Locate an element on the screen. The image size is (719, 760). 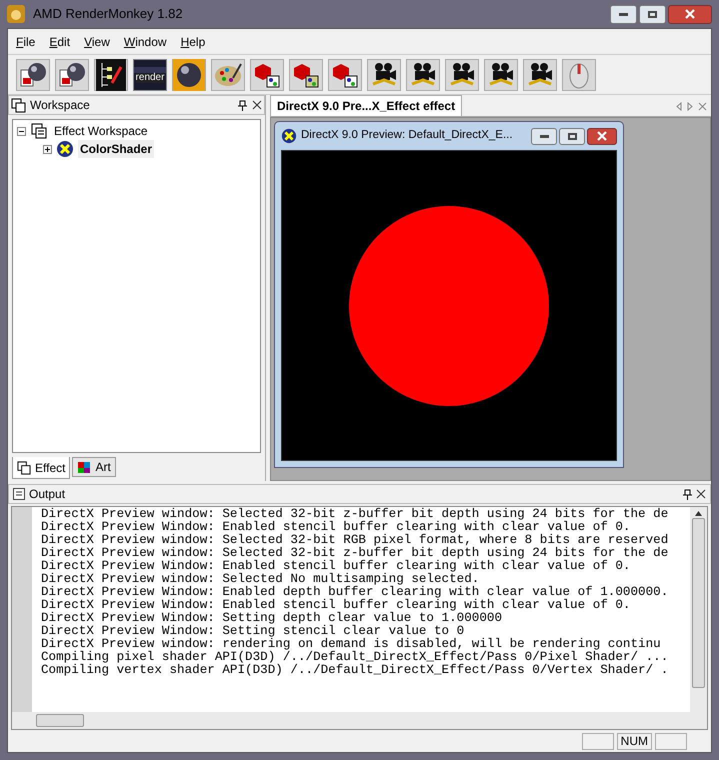
menu-item: File is located at coordinates (26, 41).